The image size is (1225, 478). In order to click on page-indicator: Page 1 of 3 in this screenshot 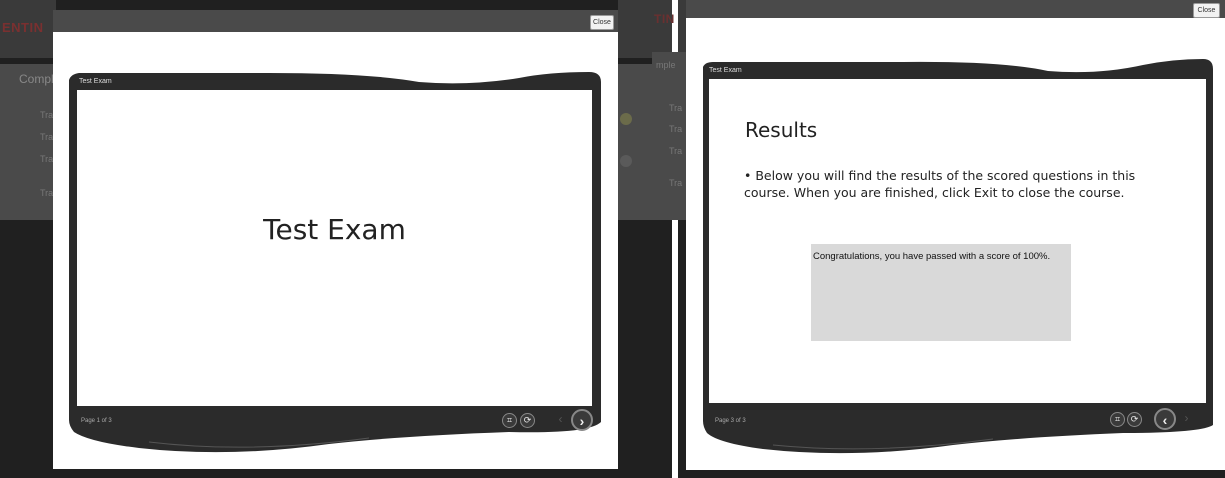, I will do `click(96, 421)`.